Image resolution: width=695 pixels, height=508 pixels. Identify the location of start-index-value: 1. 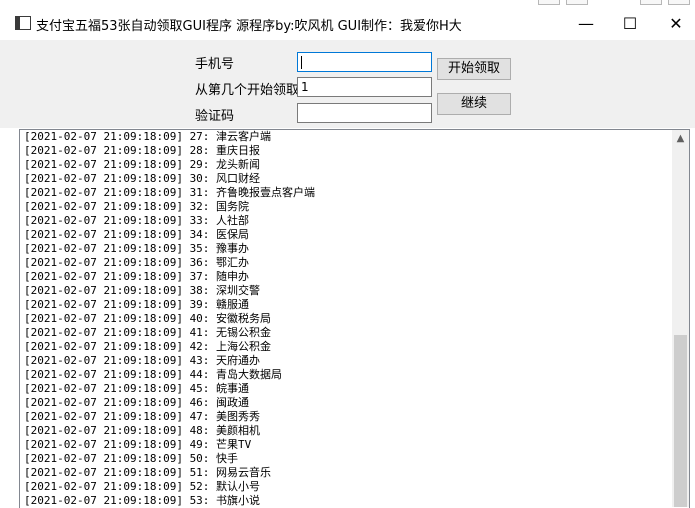
(305, 87).